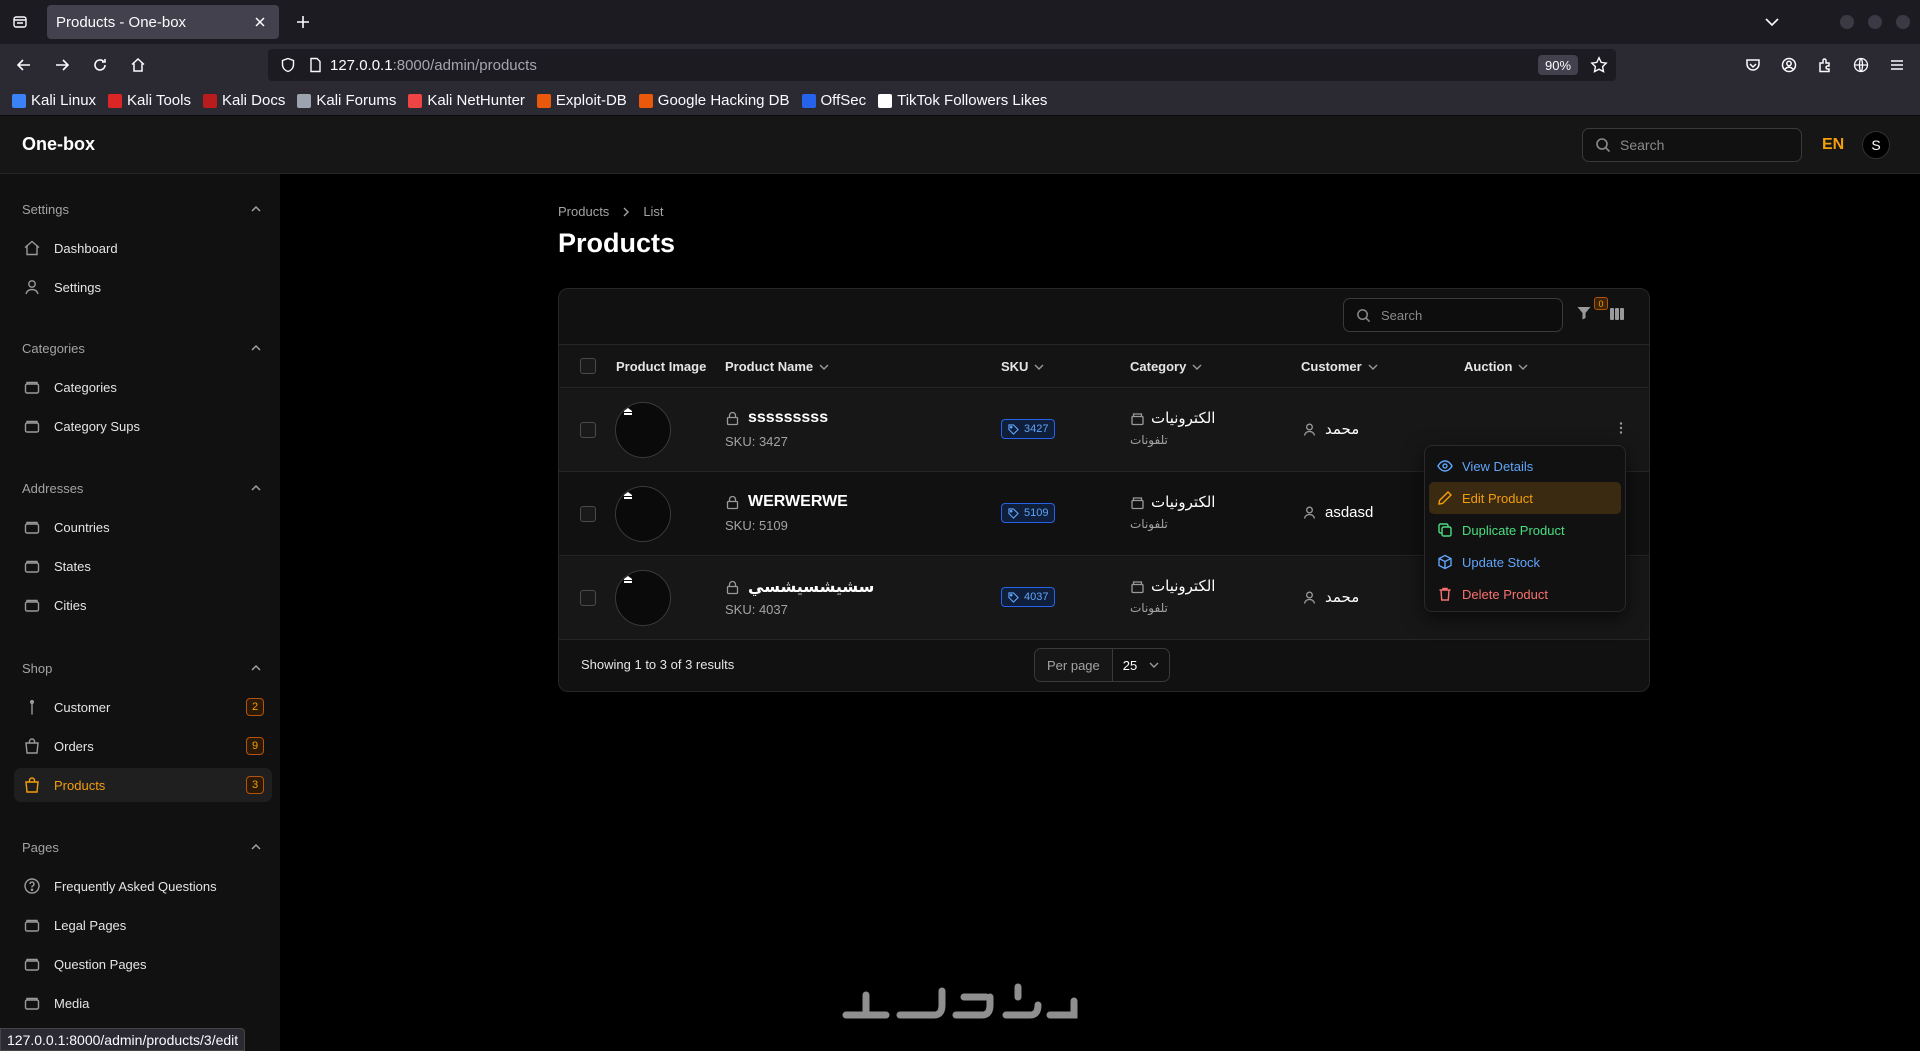 The width and height of the screenshot is (1920, 1051). I want to click on tab-list-icon, so click(20, 22).